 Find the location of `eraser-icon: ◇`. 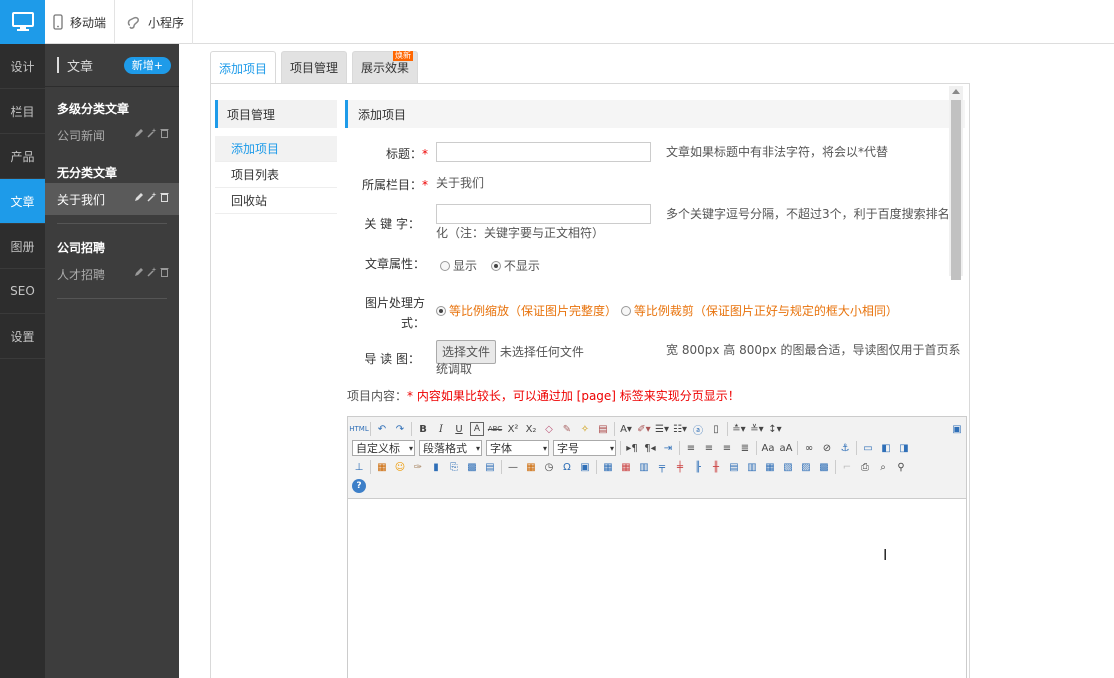

eraser-icon: ◇ is located at coordinates (549, 429).